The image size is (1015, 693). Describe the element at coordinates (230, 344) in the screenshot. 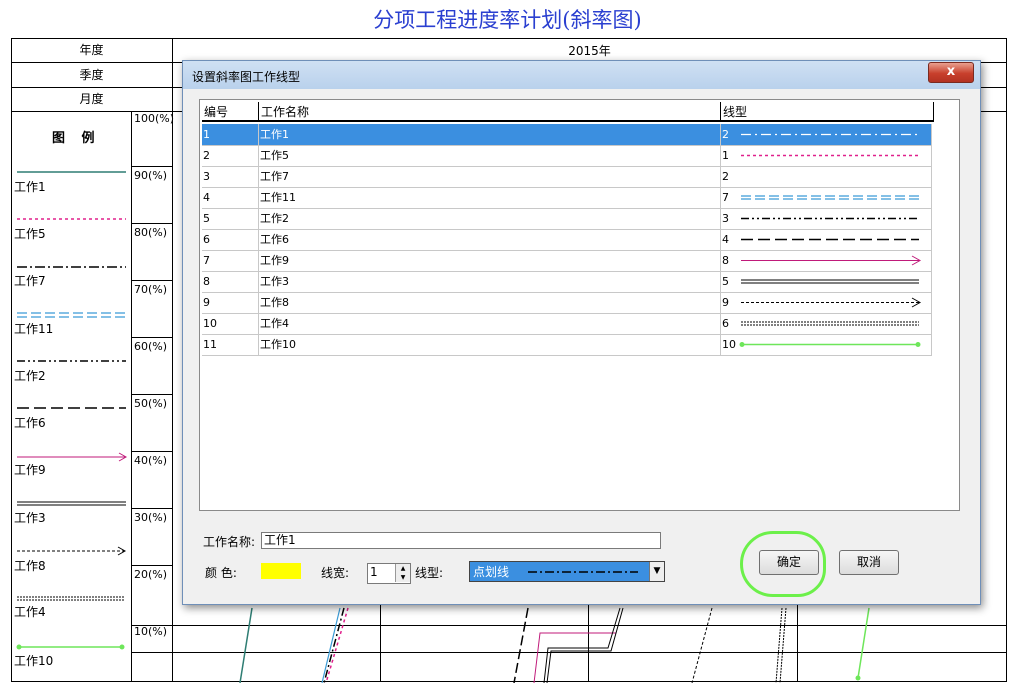

I see `row-num: 11` at that location.